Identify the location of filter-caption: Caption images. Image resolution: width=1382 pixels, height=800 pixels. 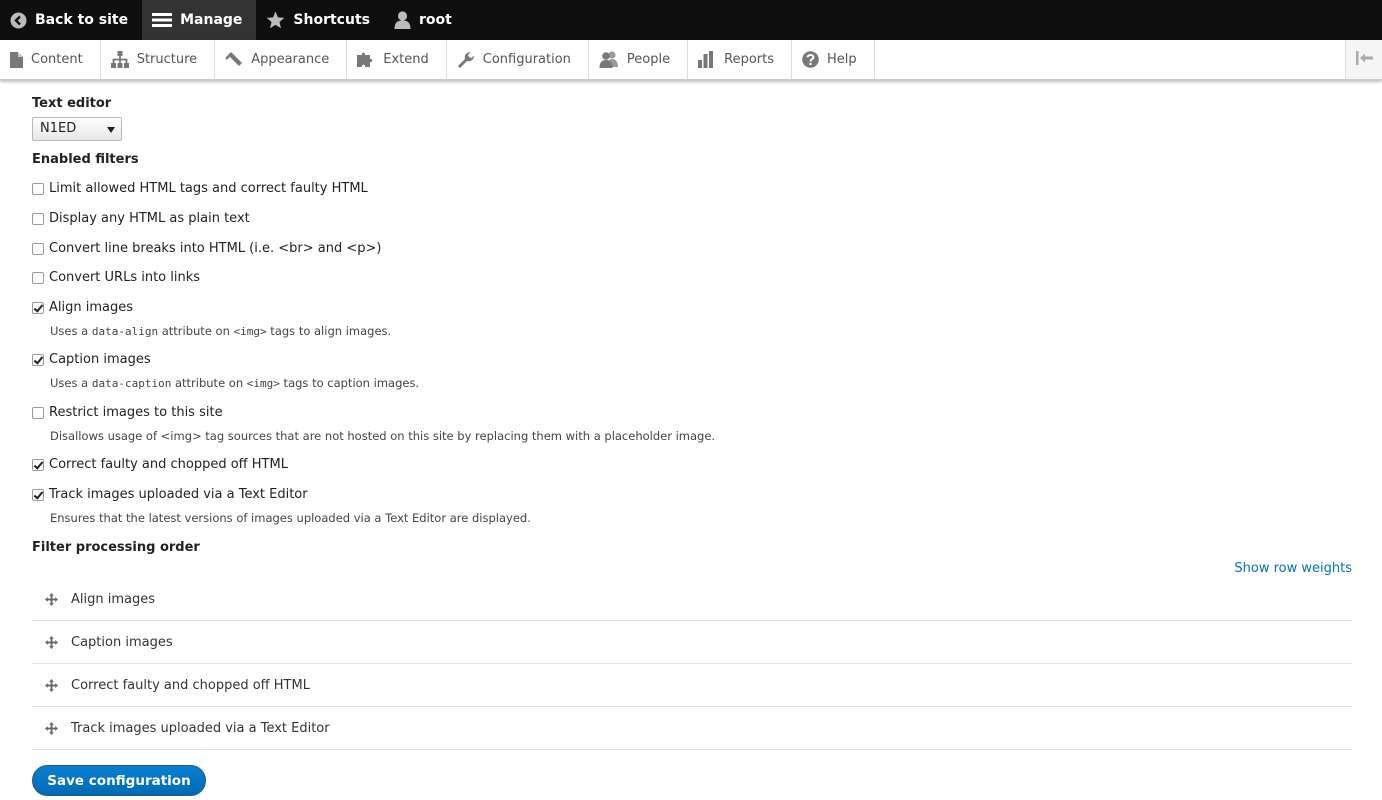
(91, 359).